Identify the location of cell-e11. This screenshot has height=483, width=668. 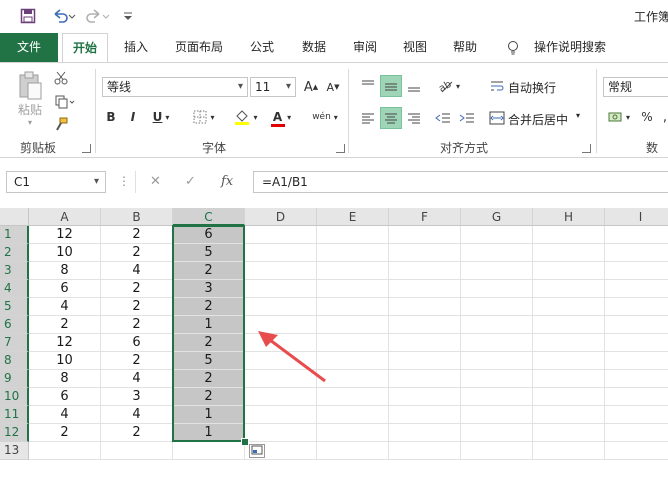
(353, 415).